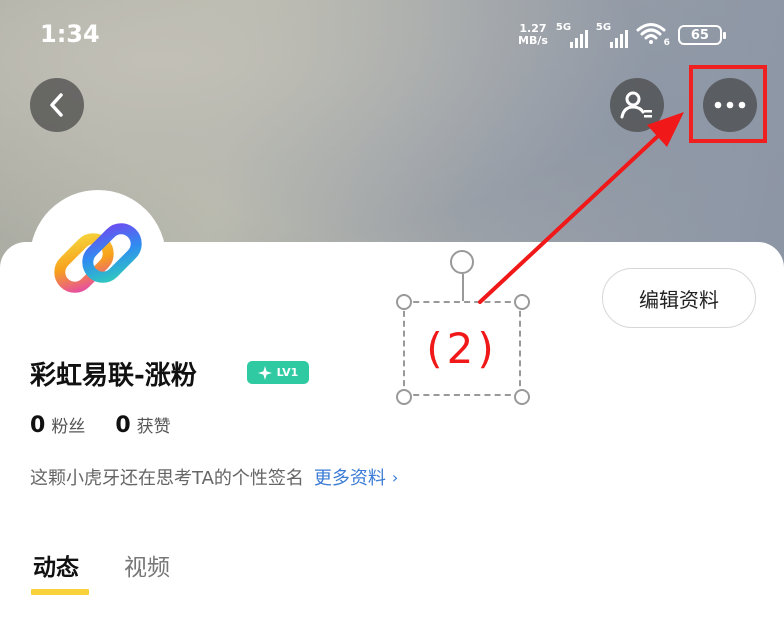  I want to click on avatar, so click(98, 258).